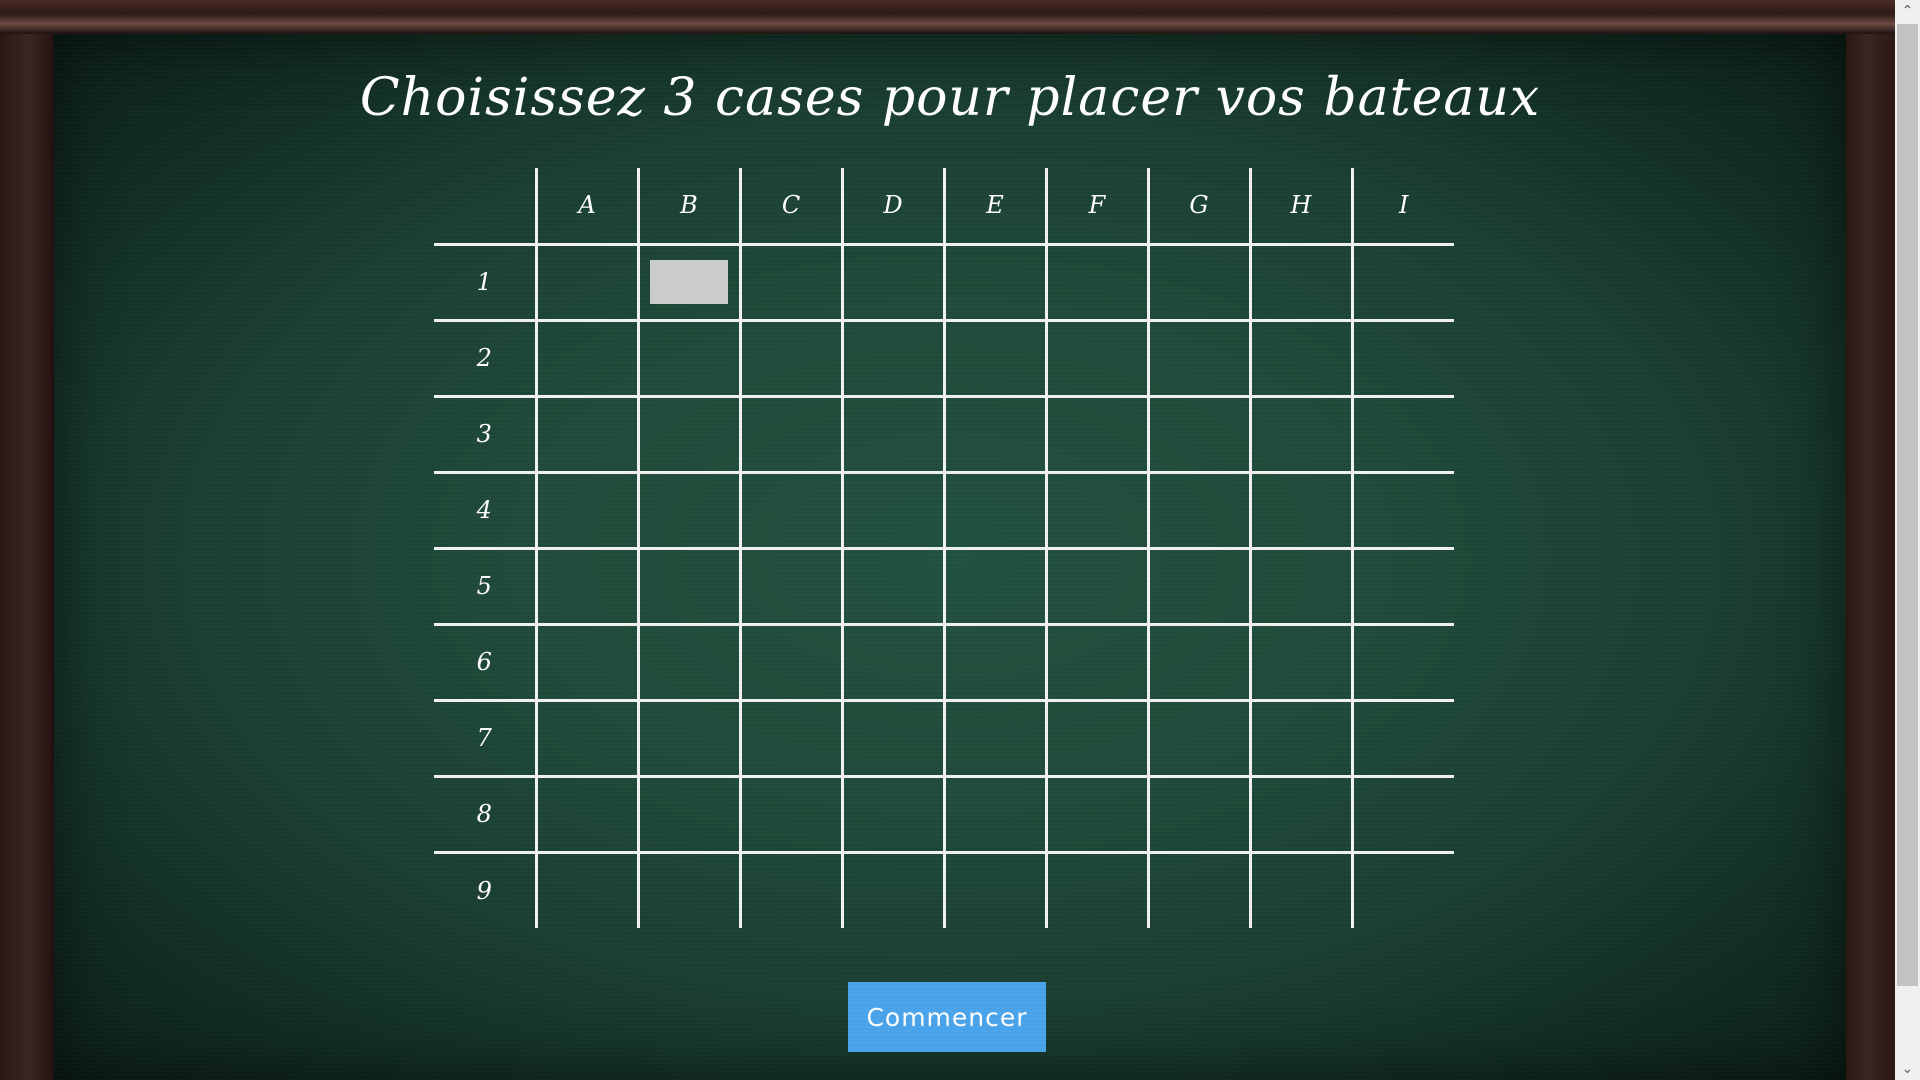 The height and width of the screenshot is (1080, 1920). What do you see at coordinates (1300, 509) in the screenshot?
I see `grid-cell-h4` at bounding box center [1300, 509].